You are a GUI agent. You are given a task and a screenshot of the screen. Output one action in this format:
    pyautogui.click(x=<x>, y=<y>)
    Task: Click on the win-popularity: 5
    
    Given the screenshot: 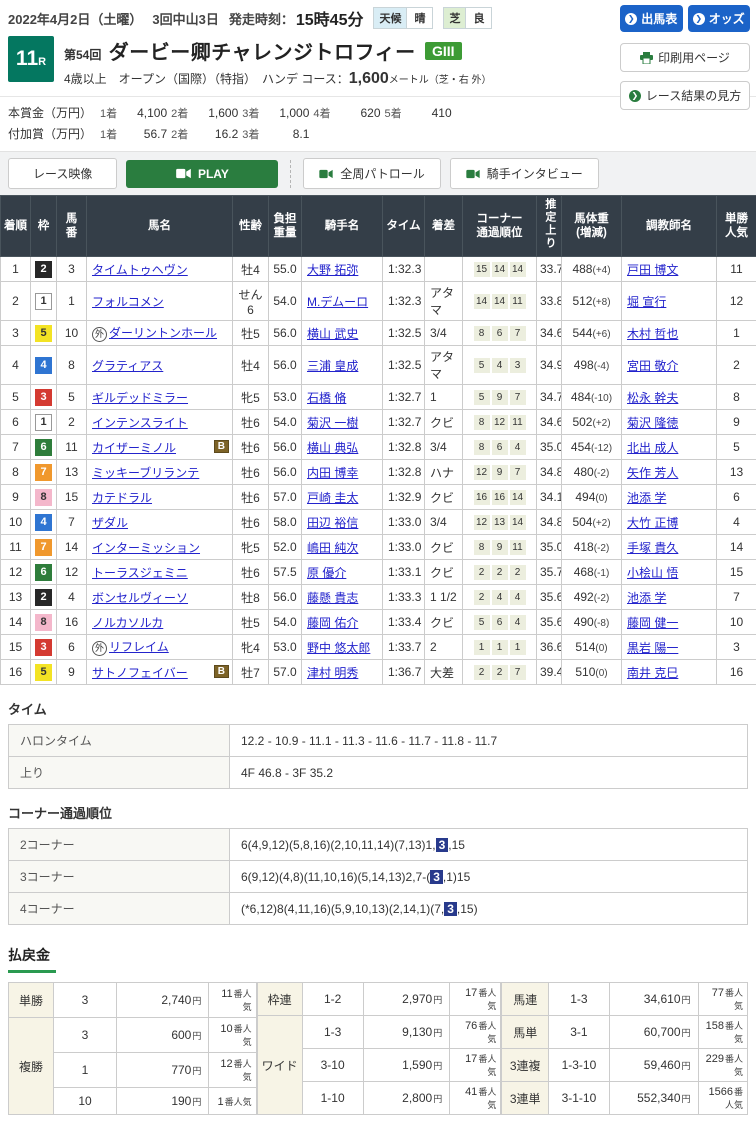 What is the action you would take?
    pyautogui.click(x=736, y=447)
    